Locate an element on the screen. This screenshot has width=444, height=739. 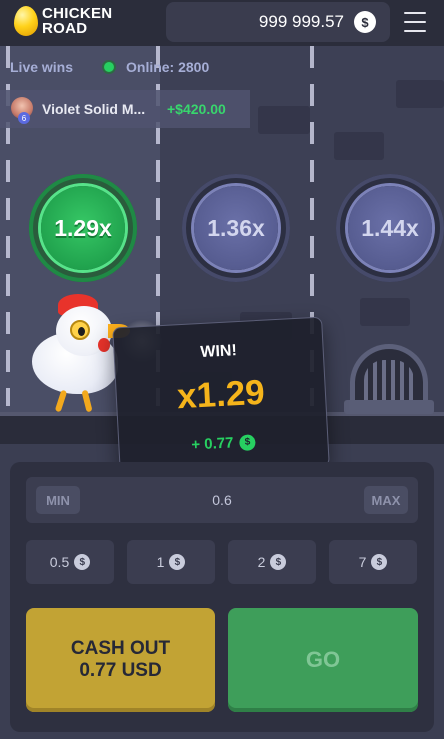
quick-bet-button: 2 $ is located at coordinates (272, 562).